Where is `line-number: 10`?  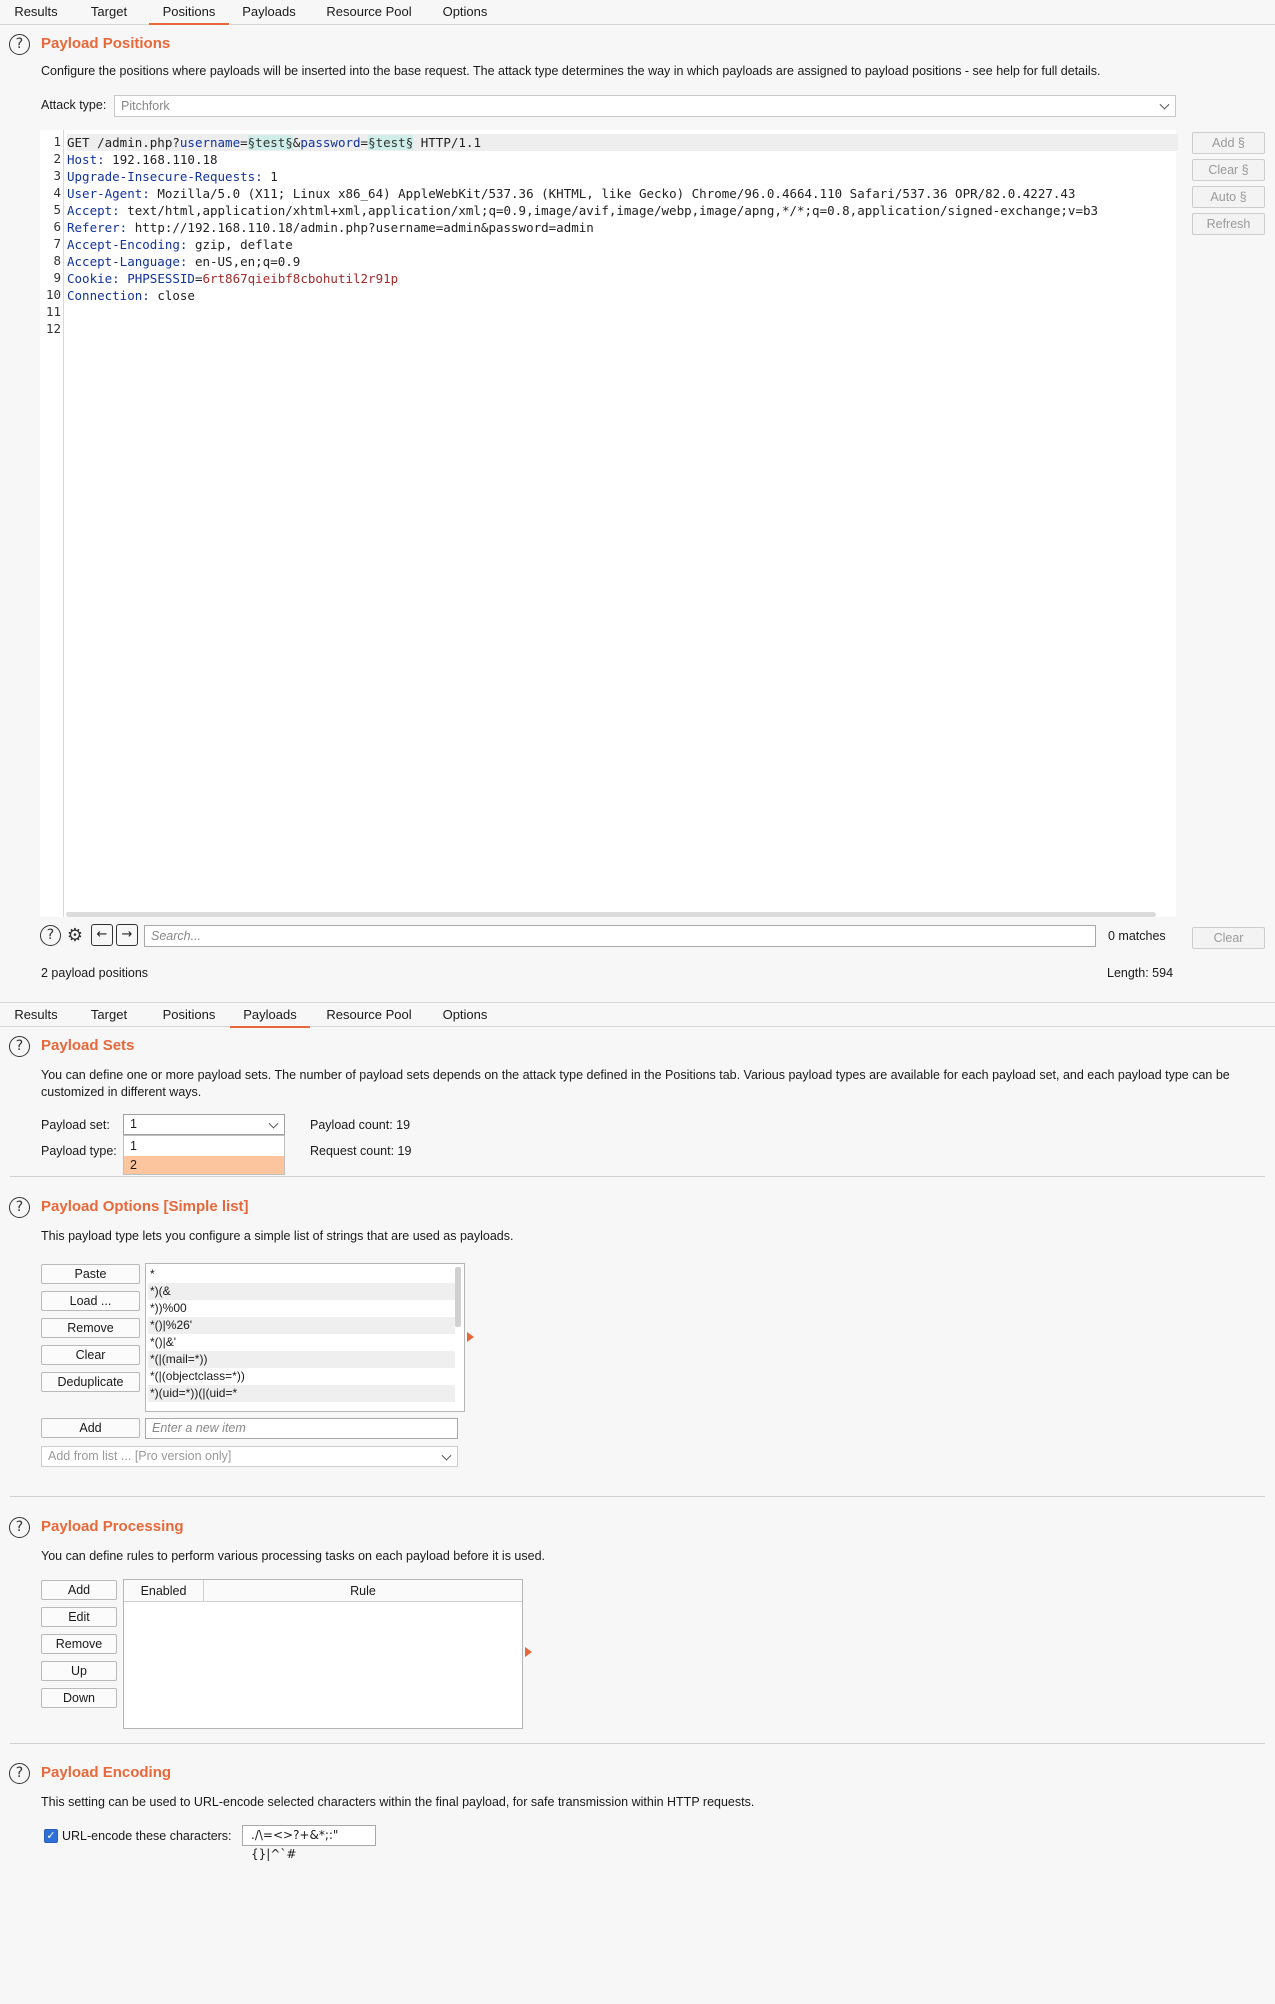 line-number: 10 is located at coordinates (53, 294).